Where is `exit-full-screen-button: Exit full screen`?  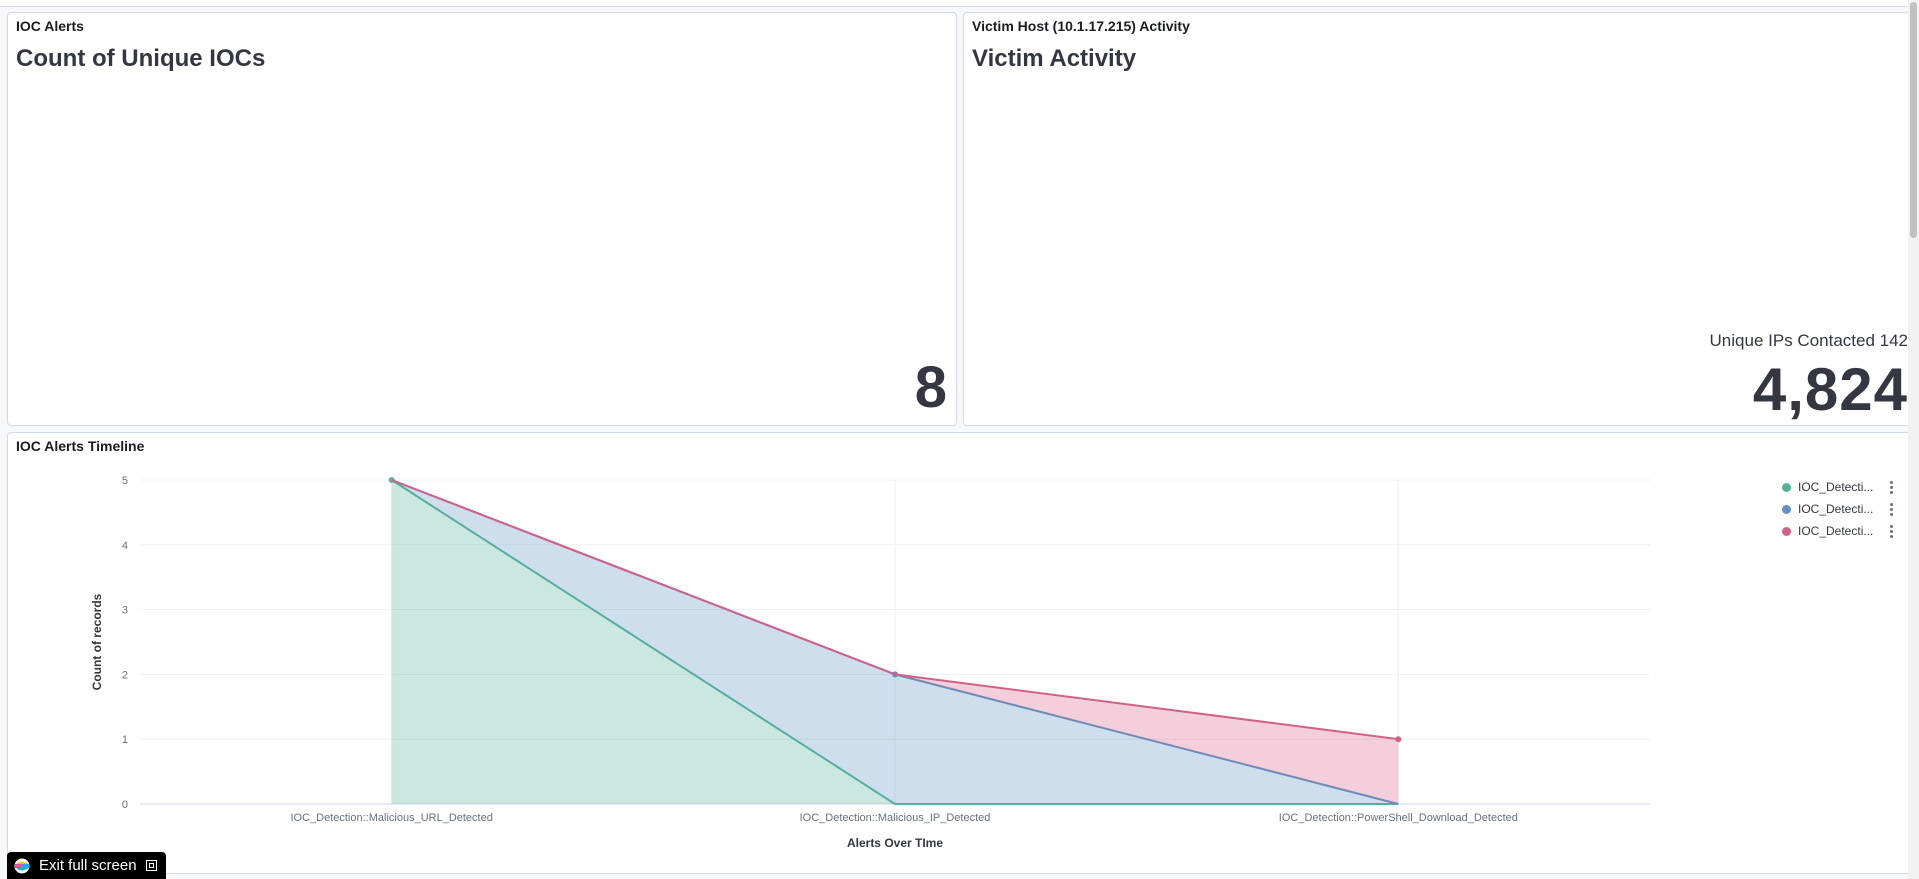 exit-full-screen-button: Exit full screen is located at coordinates (86, 865).